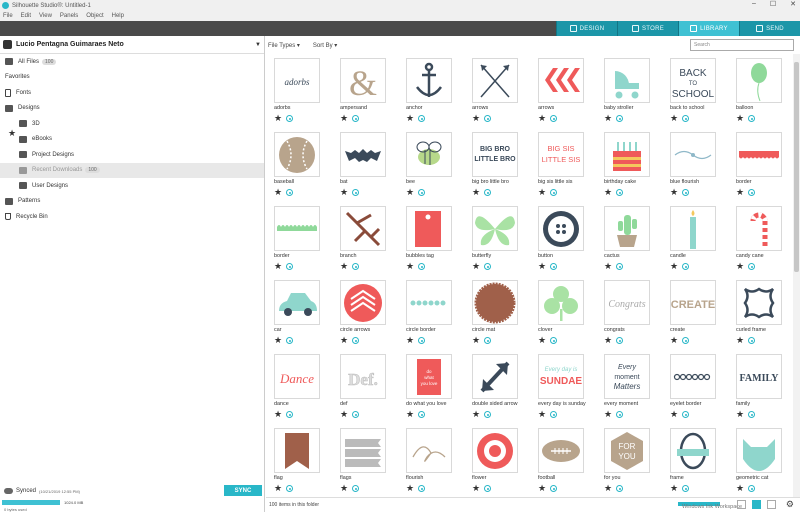  Describe the element at coordinates (431, 313) in the screenshot. I see `library-item: circle border ★` at that location.